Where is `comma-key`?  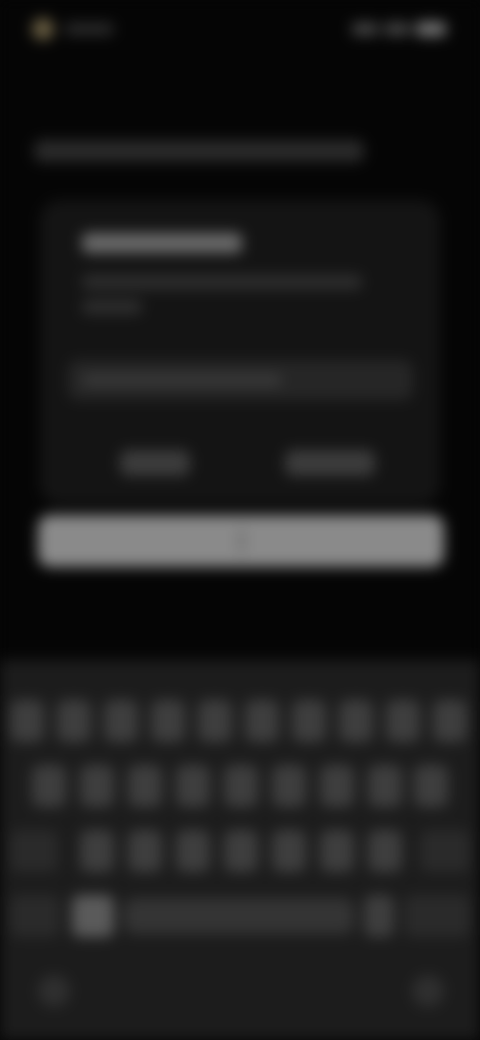
comma-key is located at coordinates (93, 916).